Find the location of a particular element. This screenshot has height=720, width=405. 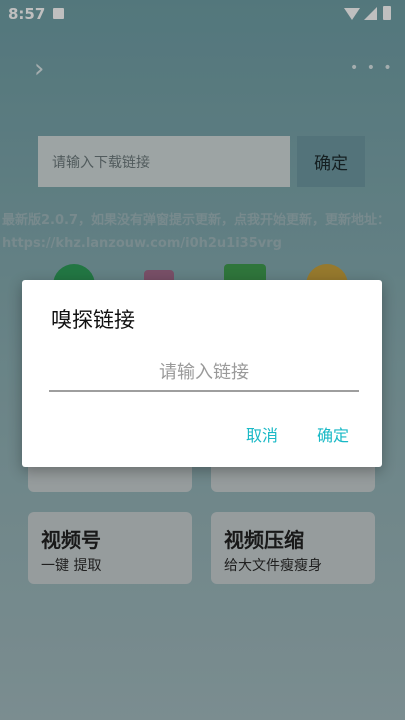

dialog-title: 嗅探链接 is located at coordinates (93, 320).